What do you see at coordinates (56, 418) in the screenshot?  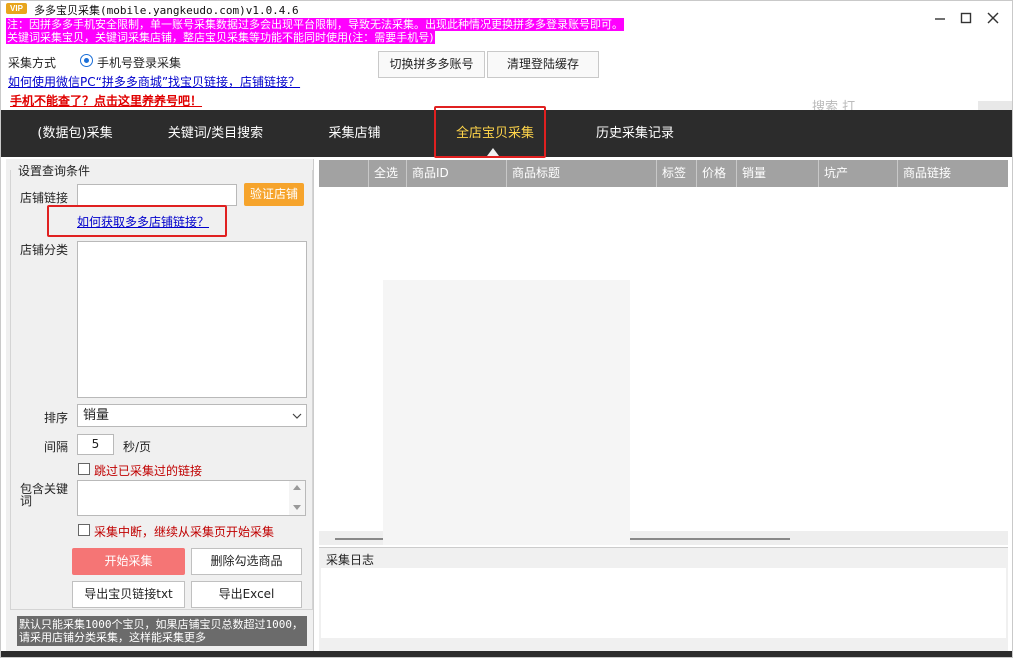 I see `sort-label: 排序` at bounding box center [56, 418].